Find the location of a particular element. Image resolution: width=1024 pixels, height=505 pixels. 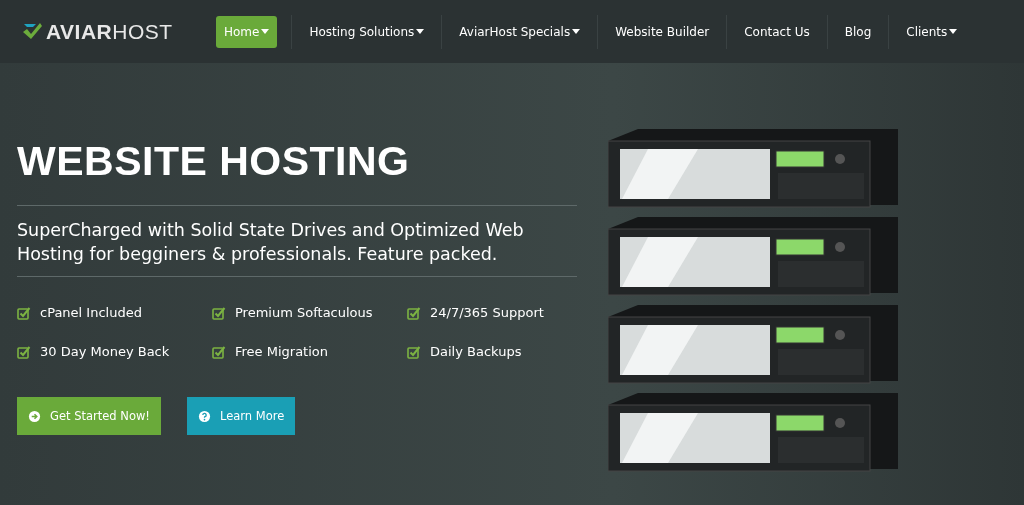

feature-label: Premium Softaculous is located at coordinates (304, 312).